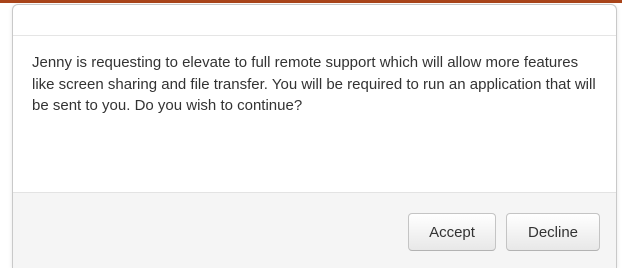  What do you see at coordinates (553, 232) in the screenshot?
I see `decline-button: Decline` at bounding box center [553, 232].